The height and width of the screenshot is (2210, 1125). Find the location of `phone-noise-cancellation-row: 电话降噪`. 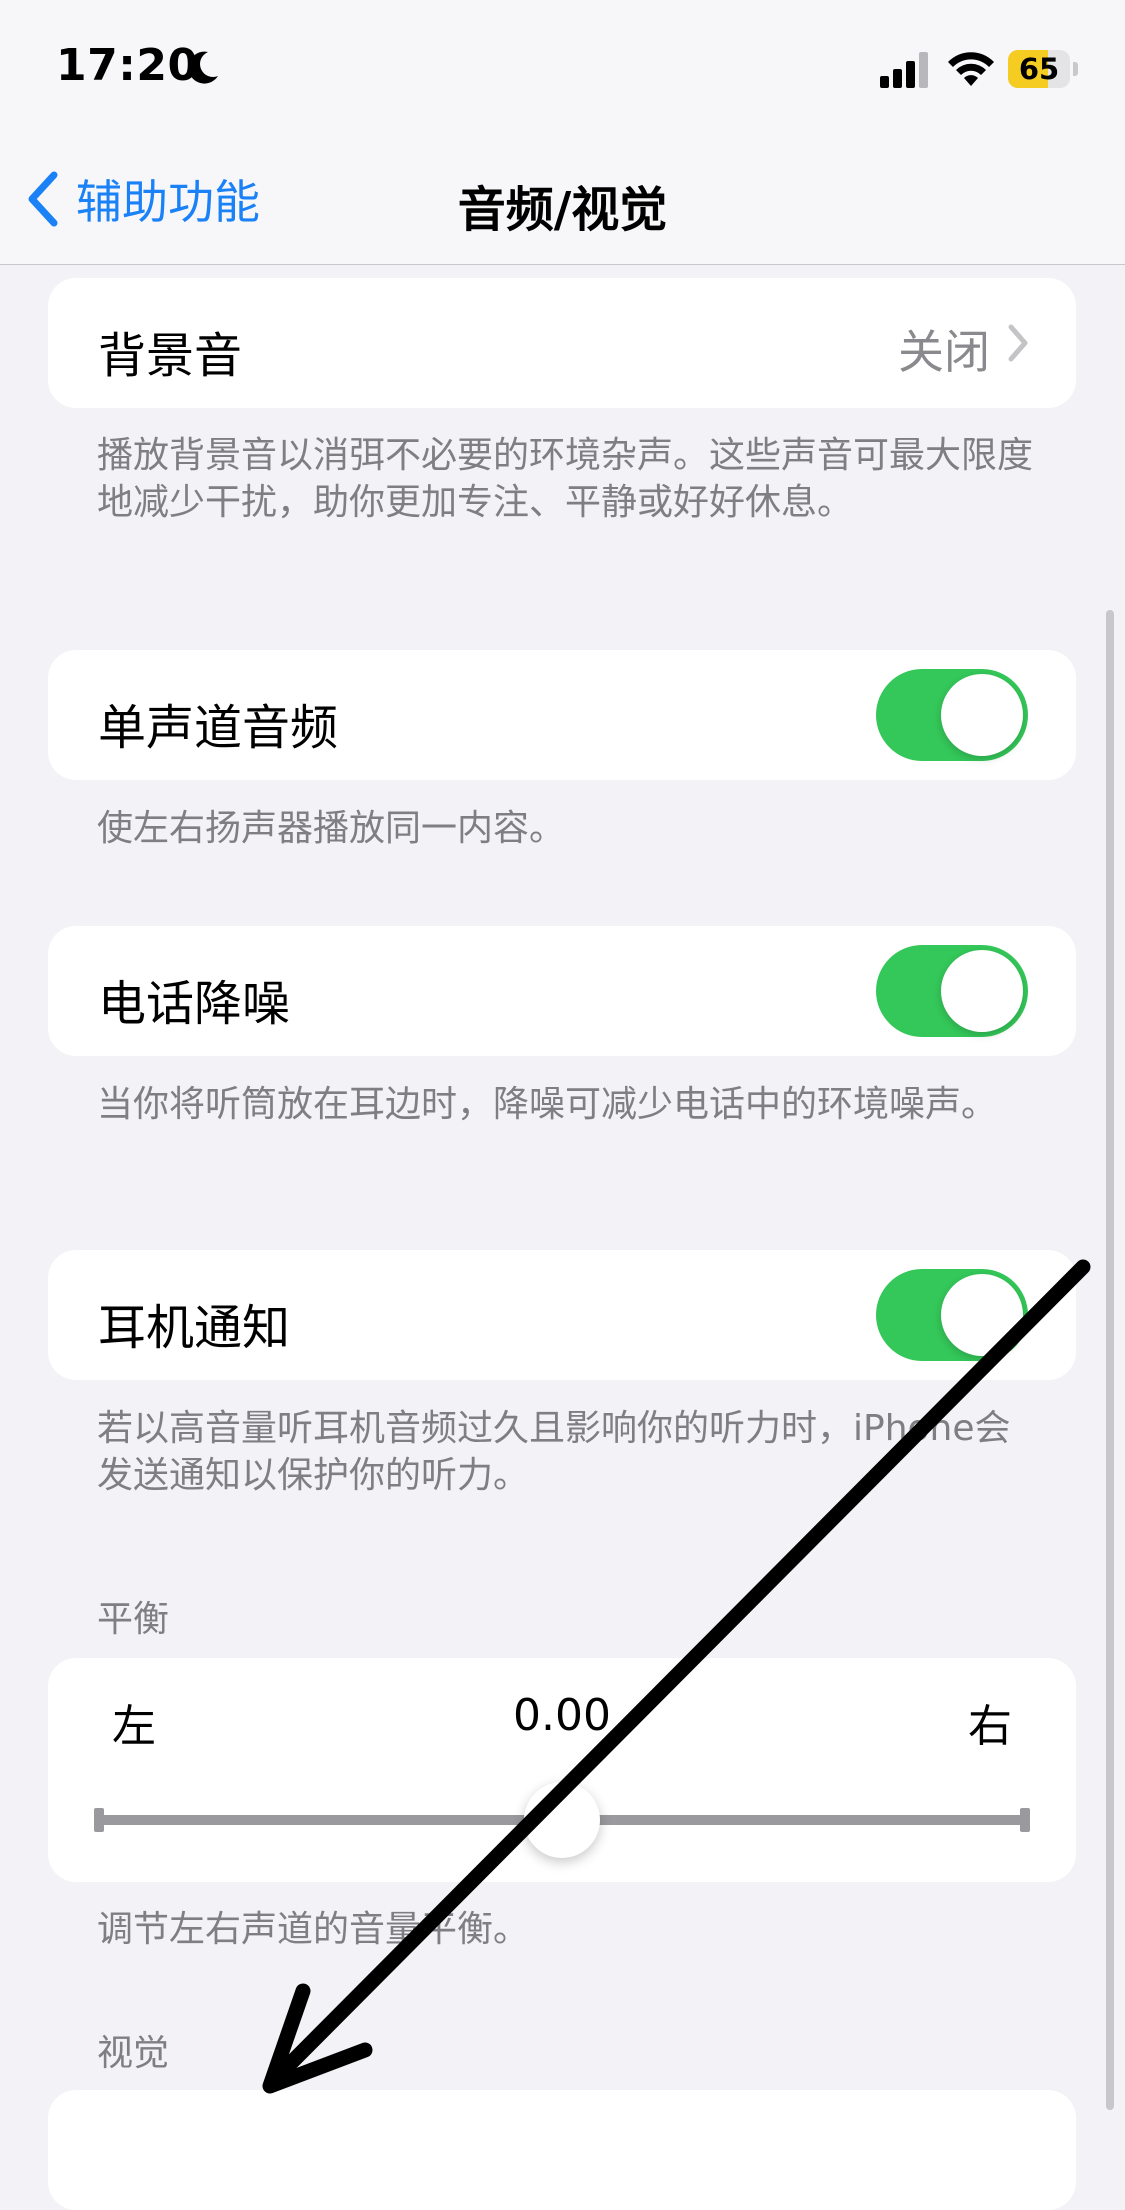

phone-noise-cancellation-row: 电话降噪 is located at coordinates (562, 991).